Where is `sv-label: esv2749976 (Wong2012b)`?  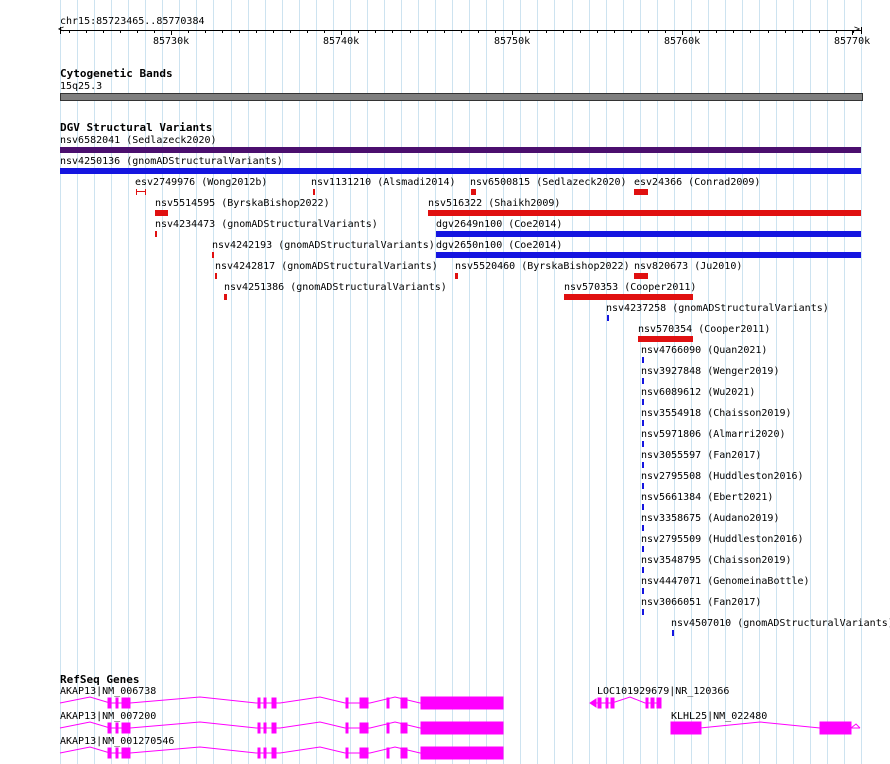
sv-label: esv2749976 (Wong2012b) is located at coordinates (201, 182).